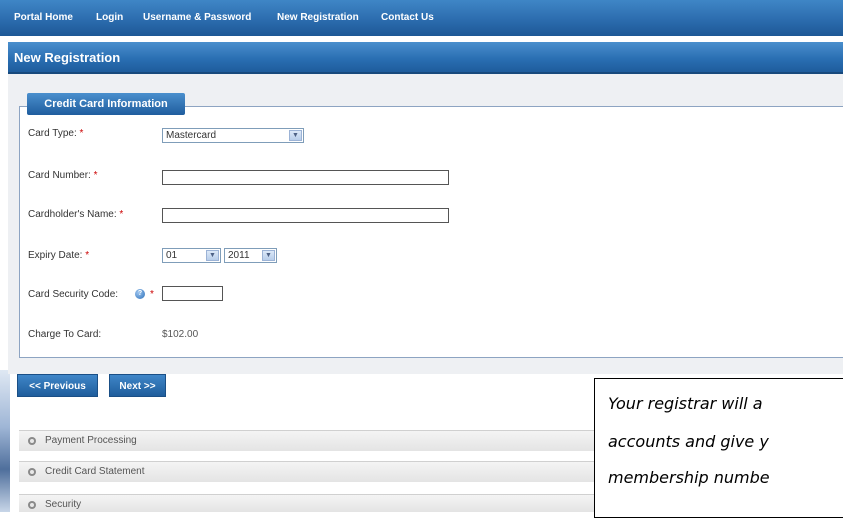  I want to click on accordion-label: Payment Processing, so click(91, 440).